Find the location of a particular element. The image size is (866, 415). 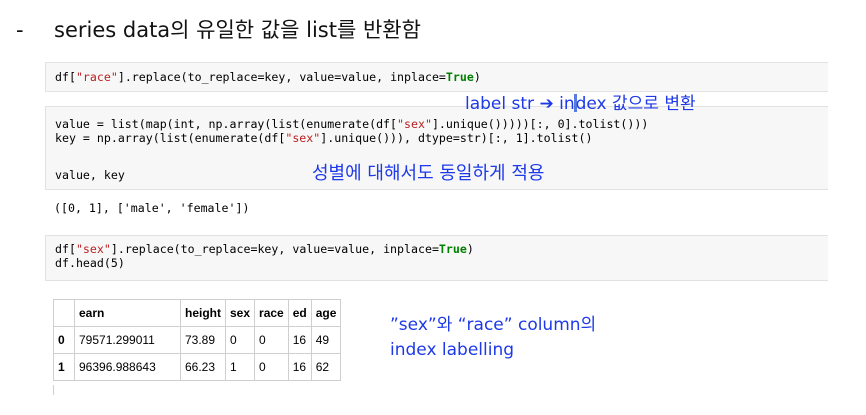

table-header-row: earn height sex race ed age is located at coordinates (197, 313).